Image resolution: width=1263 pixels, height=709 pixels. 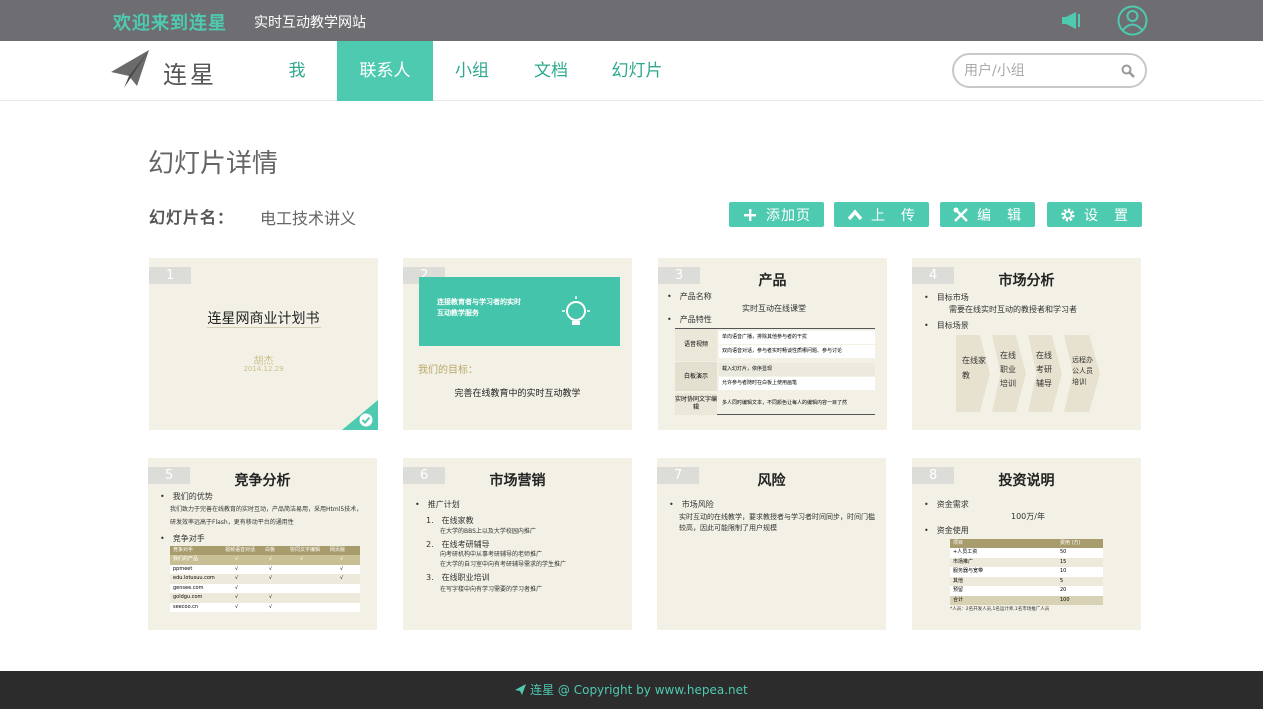 I want to click on page-title: 幻灯片详情, so click(x=213, y=164).